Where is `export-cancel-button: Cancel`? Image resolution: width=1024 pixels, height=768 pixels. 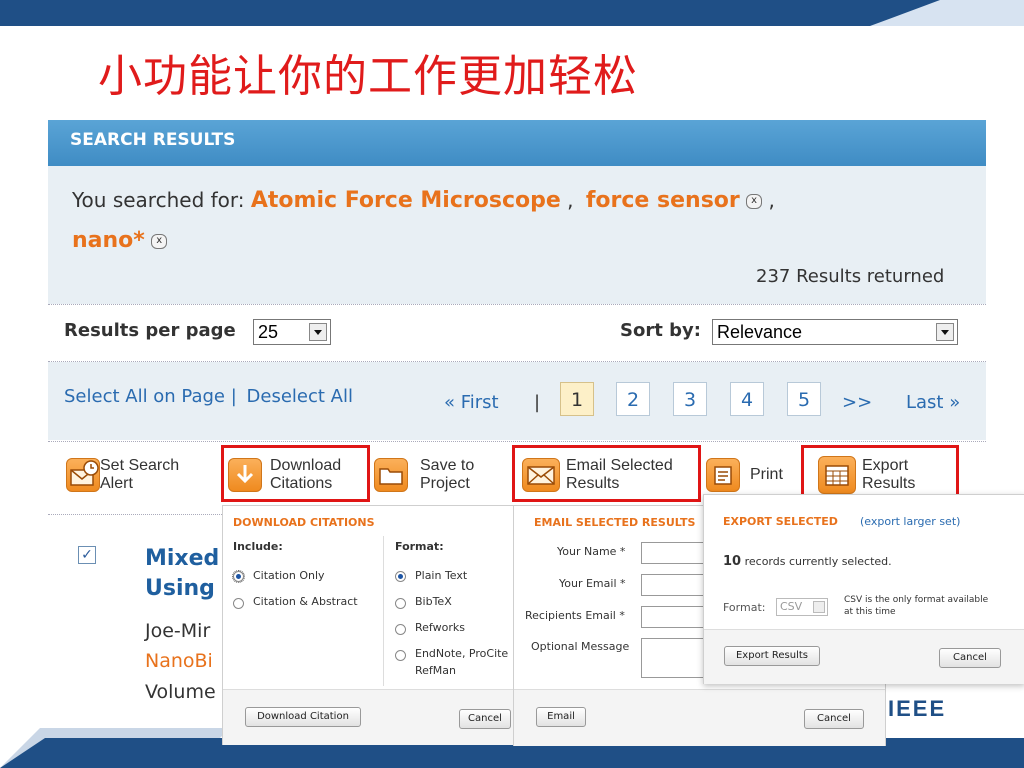
export-cancel-button: Cancel is located at coordinates (970, 658).